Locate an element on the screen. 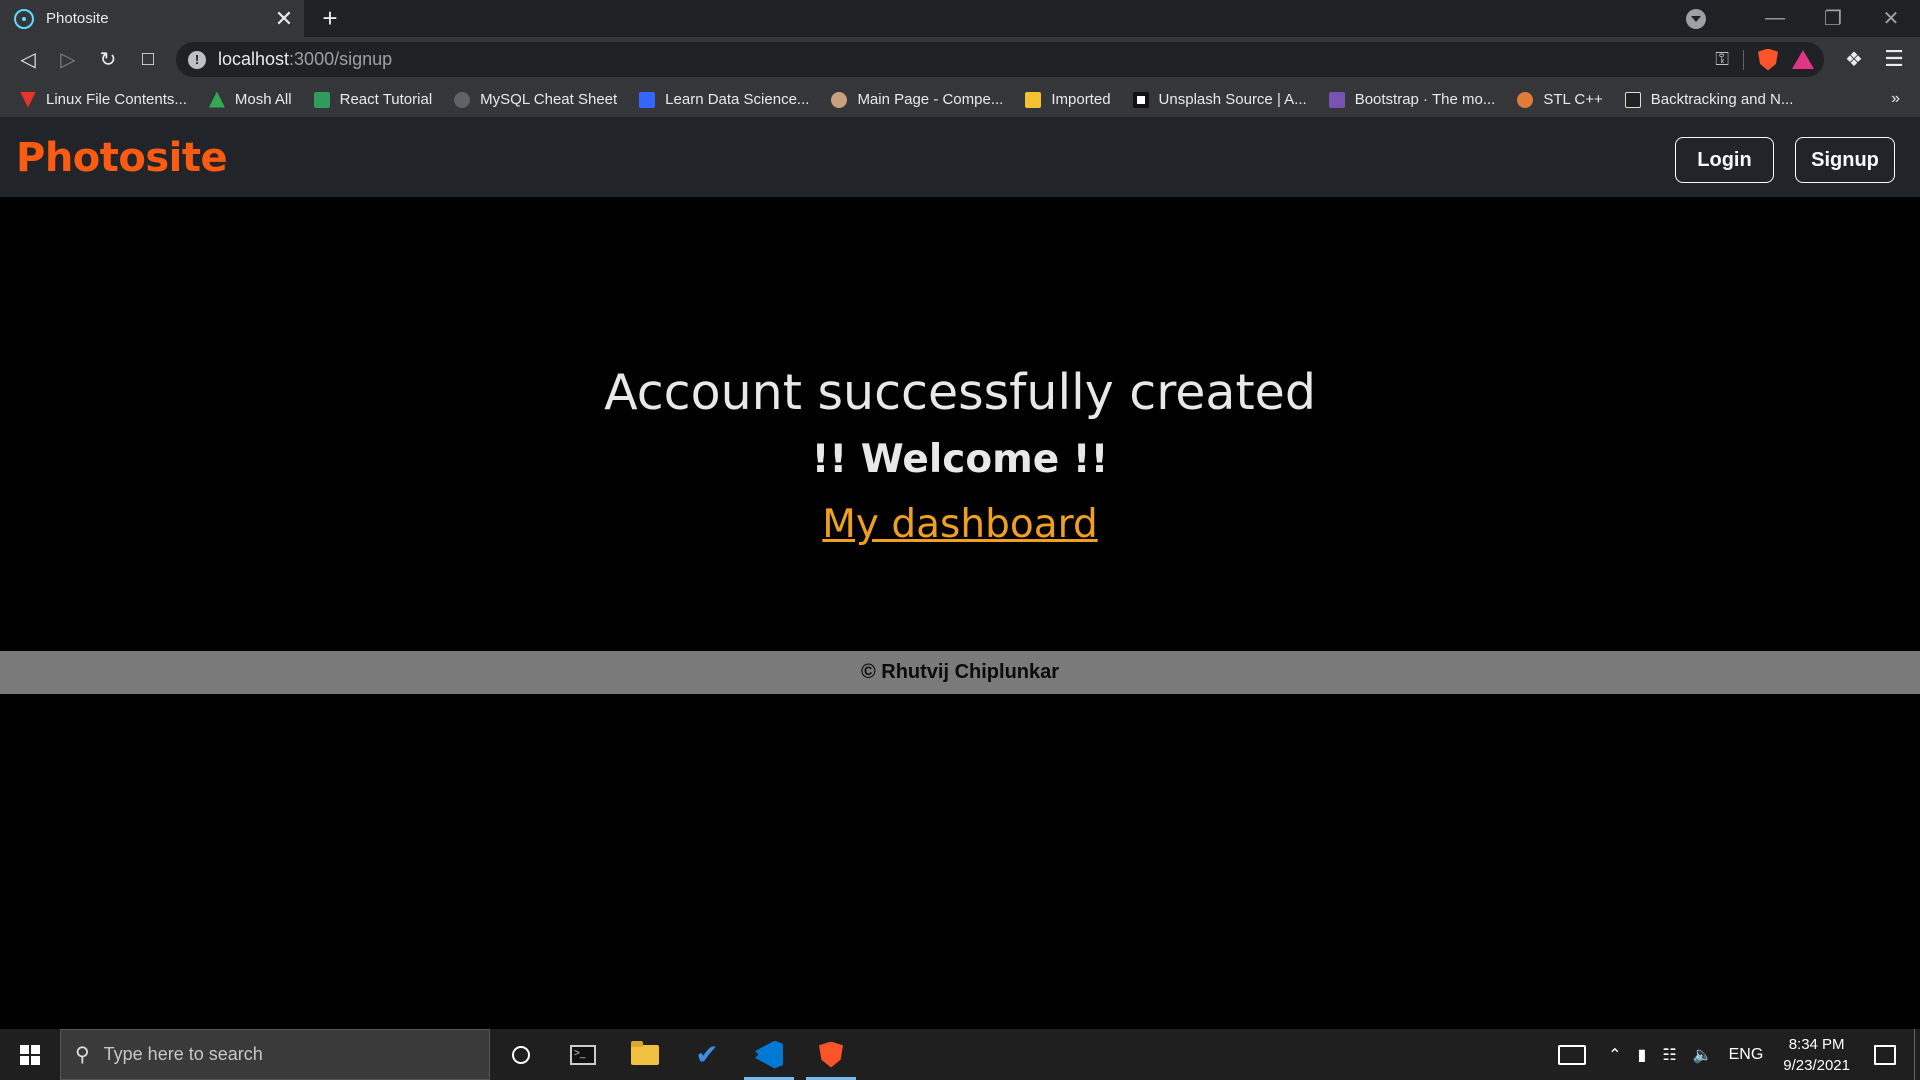 The image size is (1920, 1080). brave-rewards-icon is located at coordinates (1803, 59).